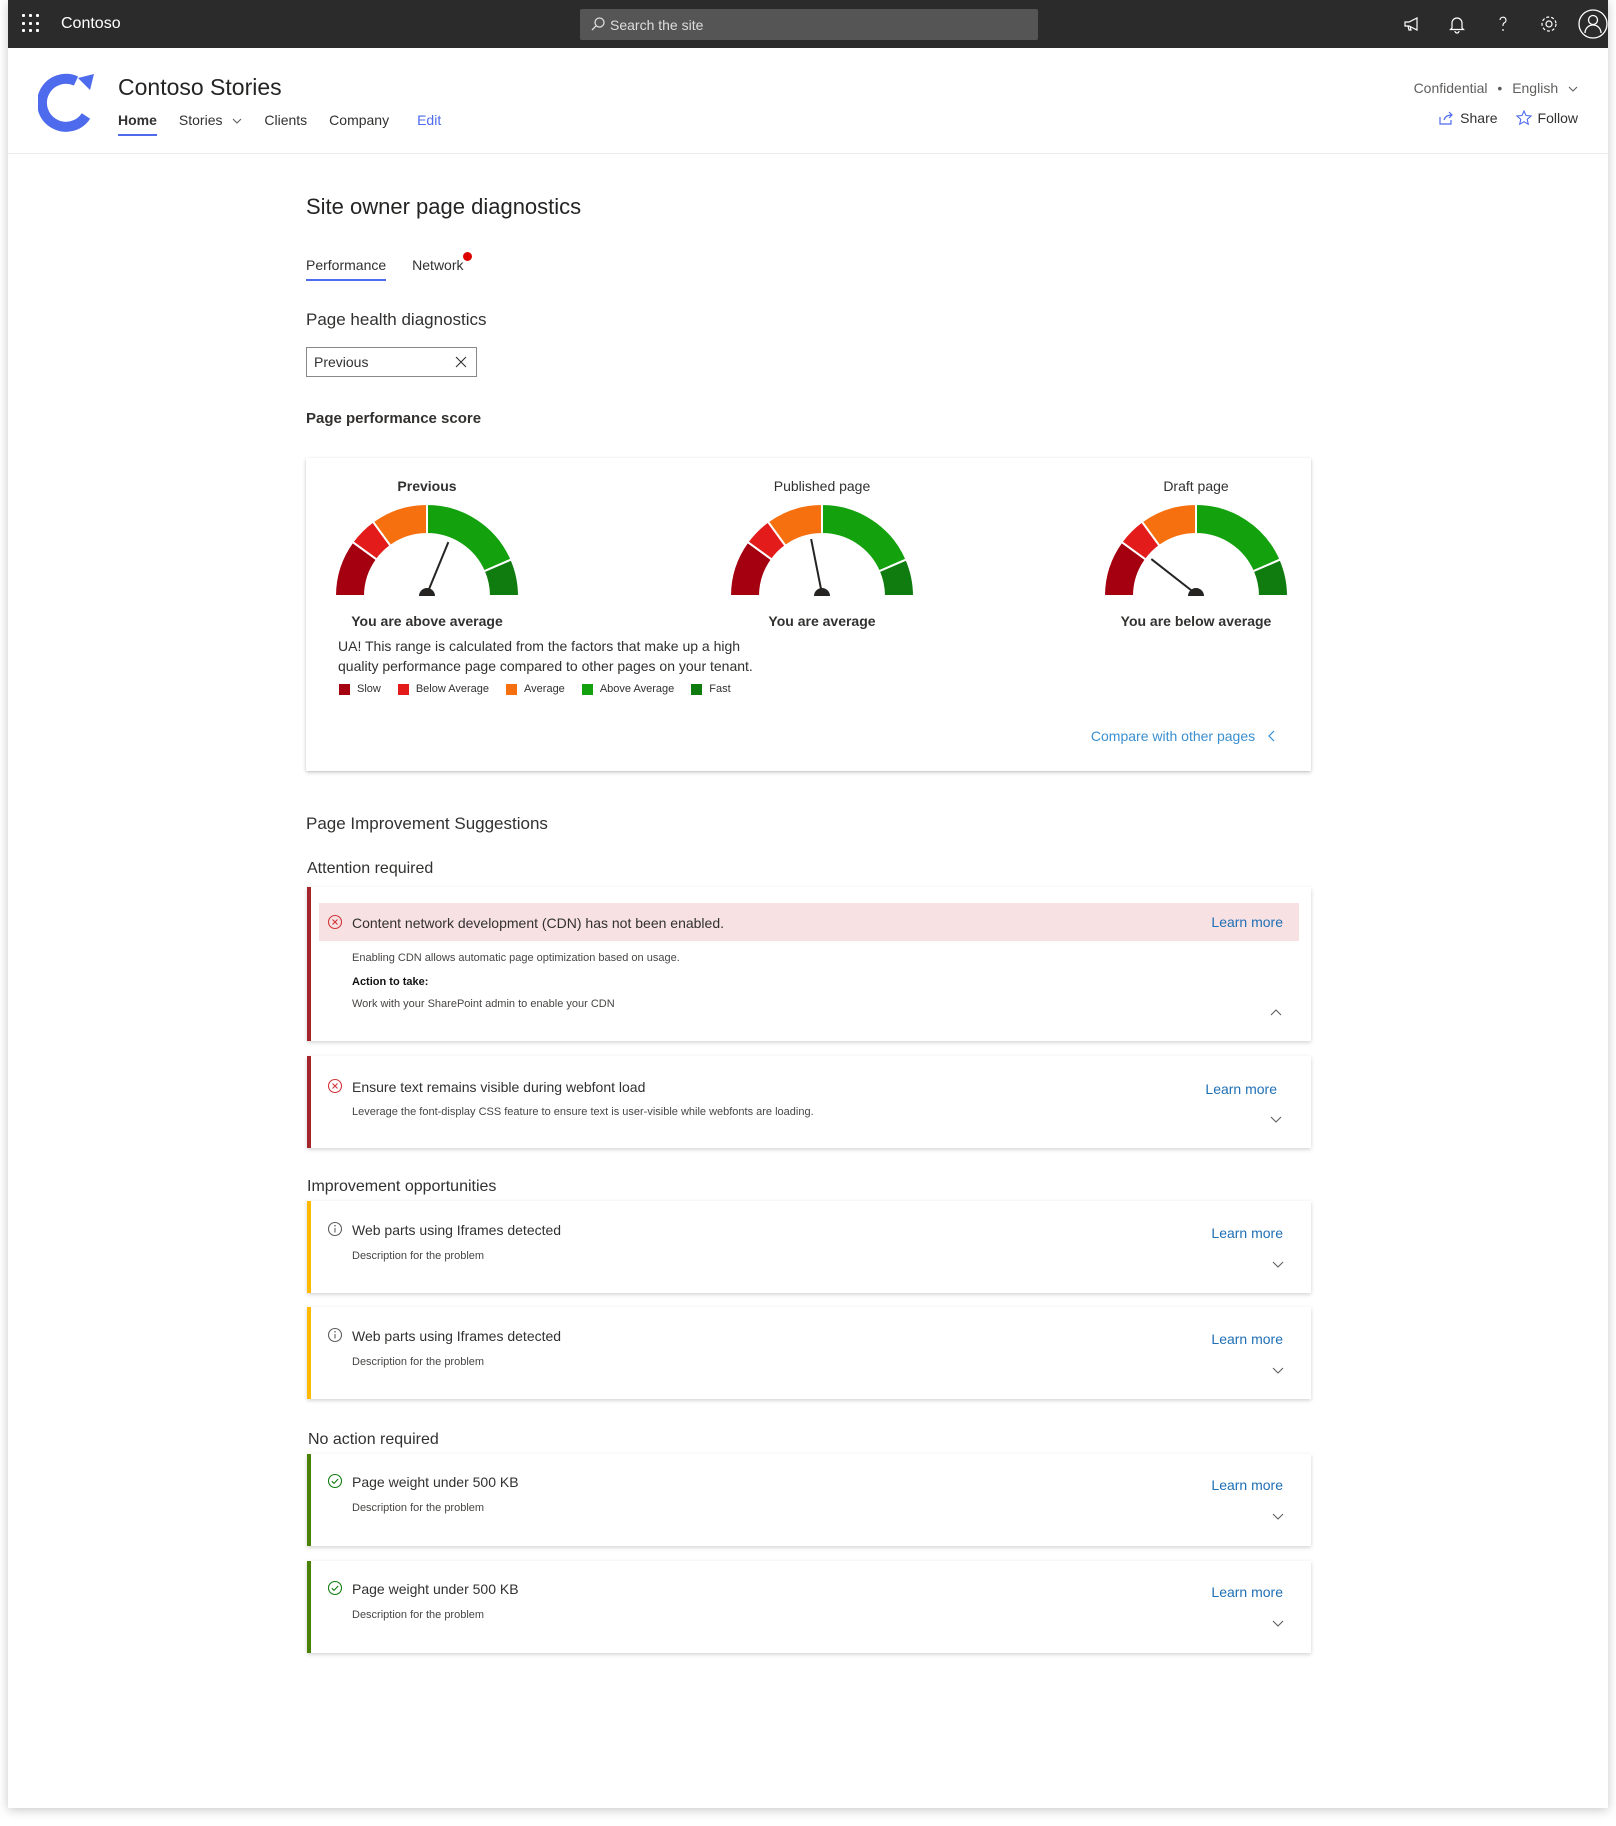  I want to click on nav-clients: Clients, so click(285, 124).